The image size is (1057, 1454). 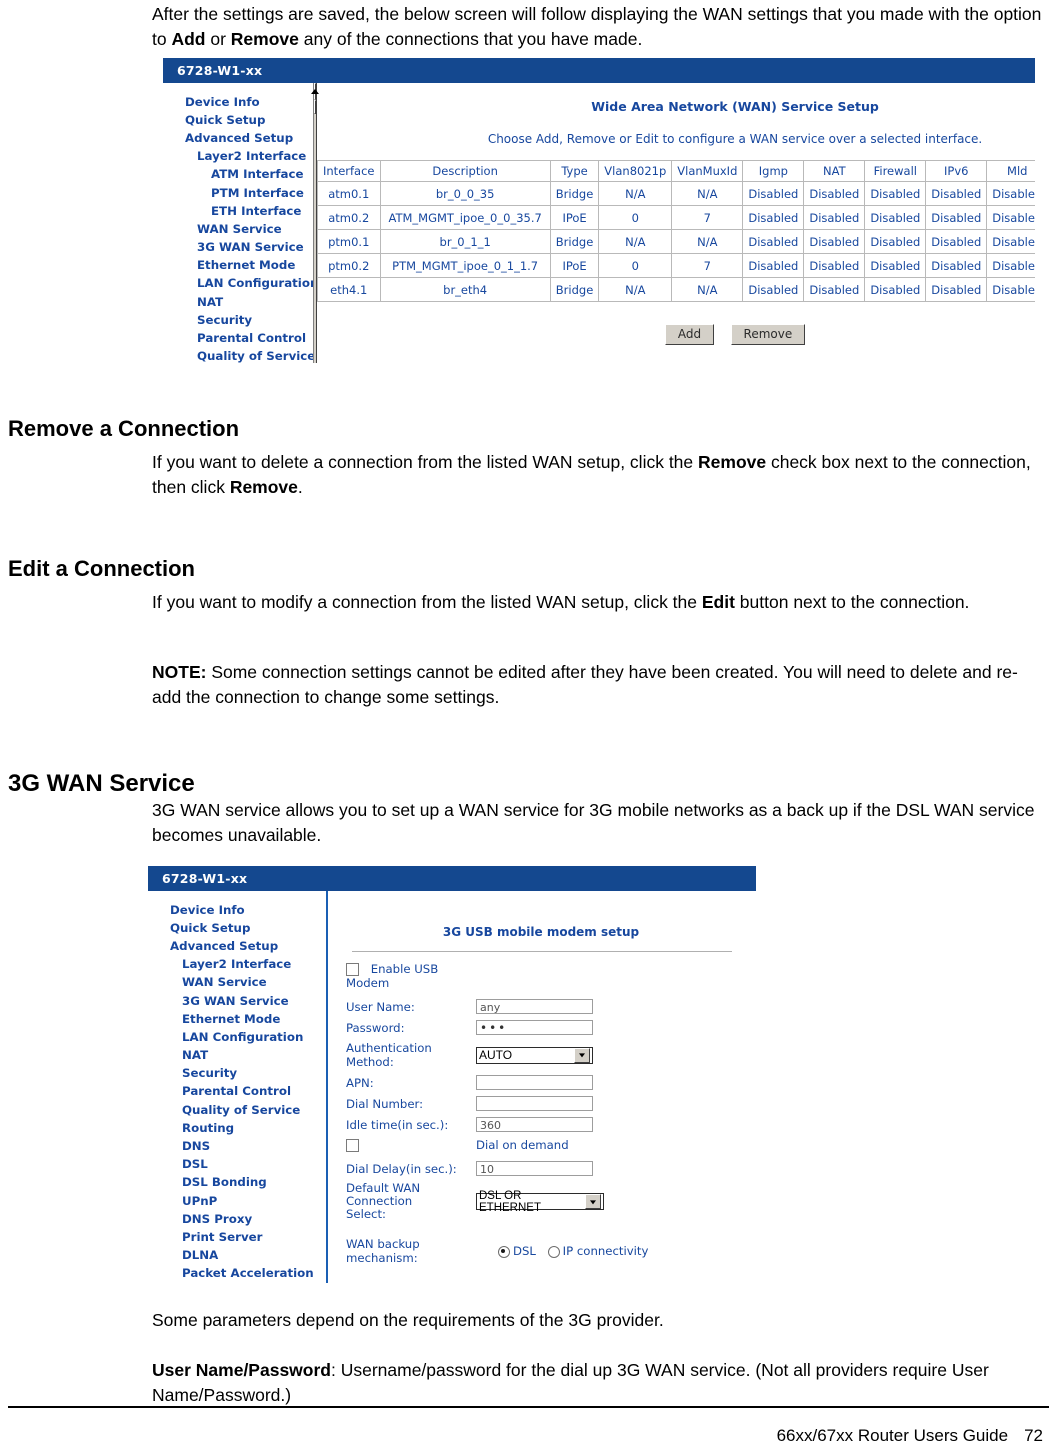 What do you see at coordinates (352, 969) in the screenshot?
I see `enable-usb-modem-checkbox` at bounding box center [352, 969].